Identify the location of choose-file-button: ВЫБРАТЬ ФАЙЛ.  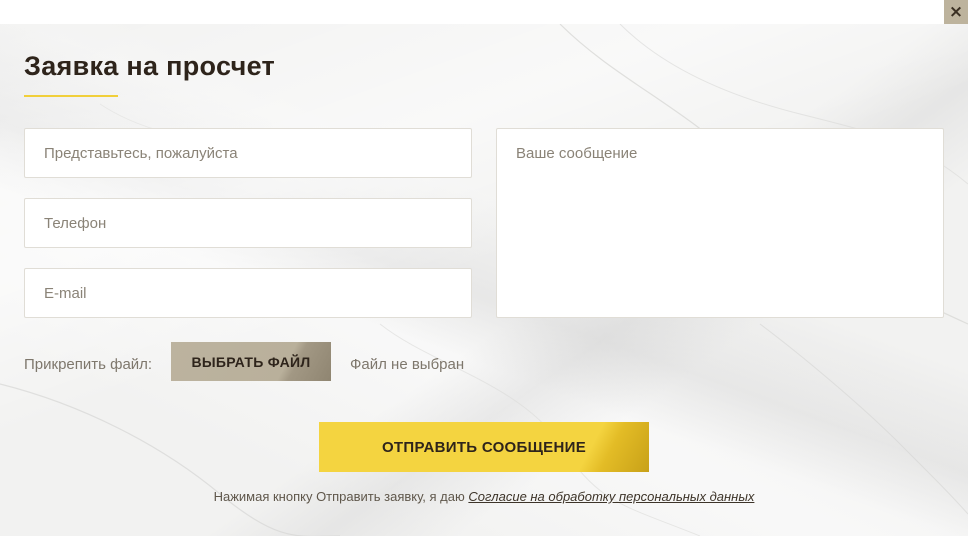
(251, 361).